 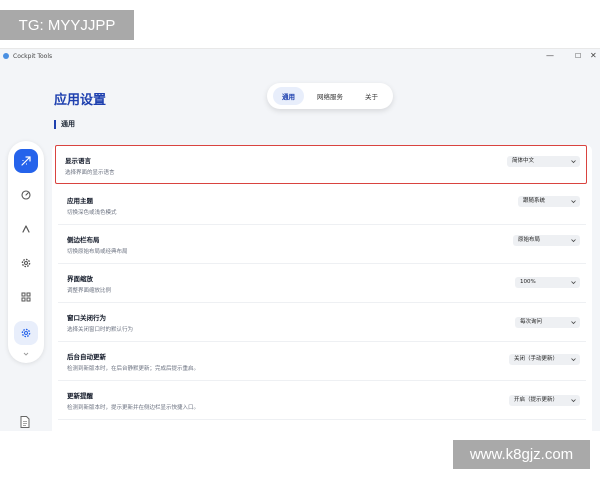 I want to click on tab-bar: 通用 网络服务 关于, so click(x=330, y=96).